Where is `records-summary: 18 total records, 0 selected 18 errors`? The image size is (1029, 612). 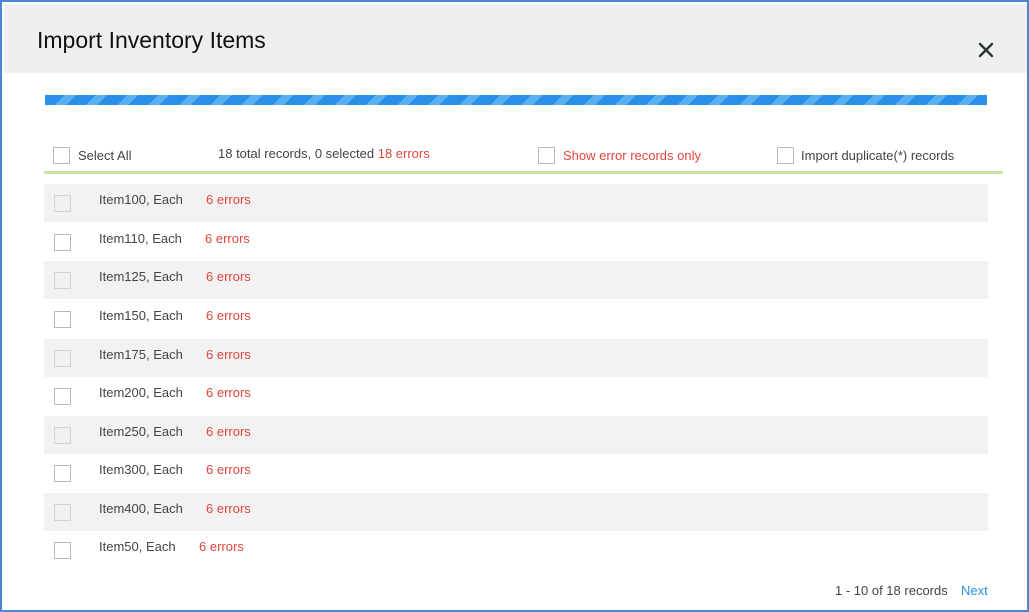 records-summary: 18 total records, 0 selected 18 errors is located at coordinates (324, 153).